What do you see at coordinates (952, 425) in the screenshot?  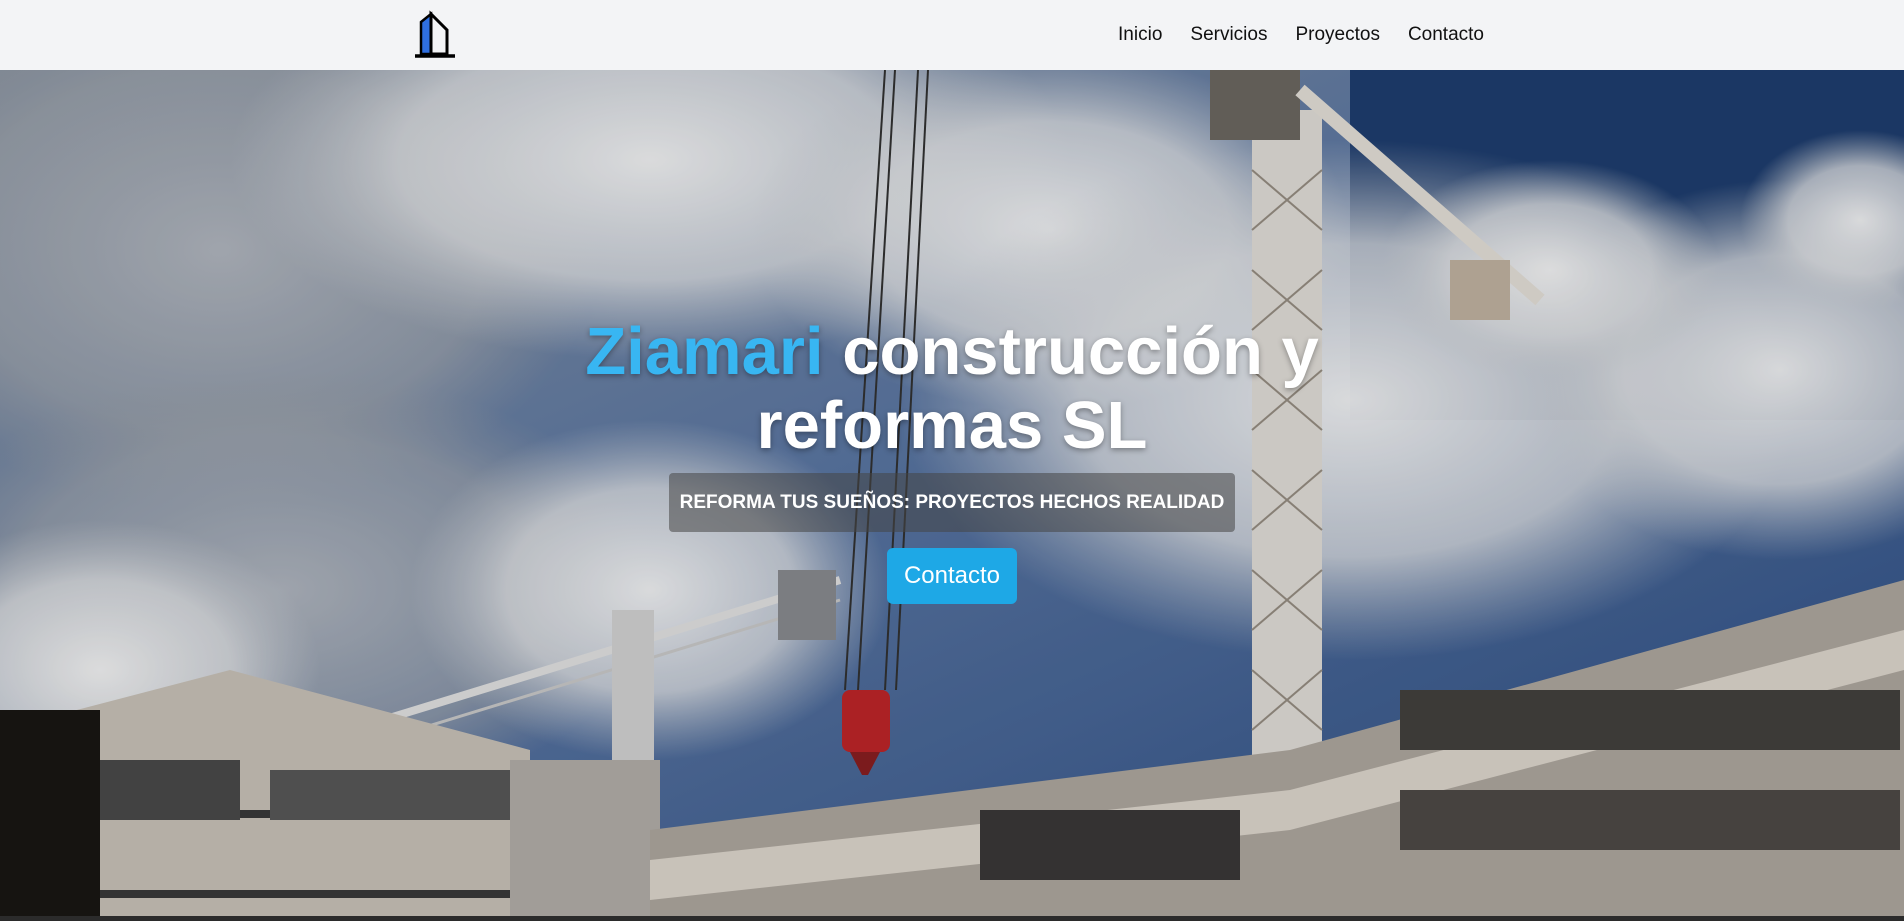 I see `title-line2: reformas SL` at bounding box center [952, 425].